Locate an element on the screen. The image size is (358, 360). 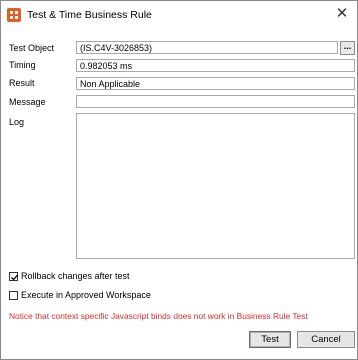
approved-workspace-checkbox is located at coordinates (13, 295).